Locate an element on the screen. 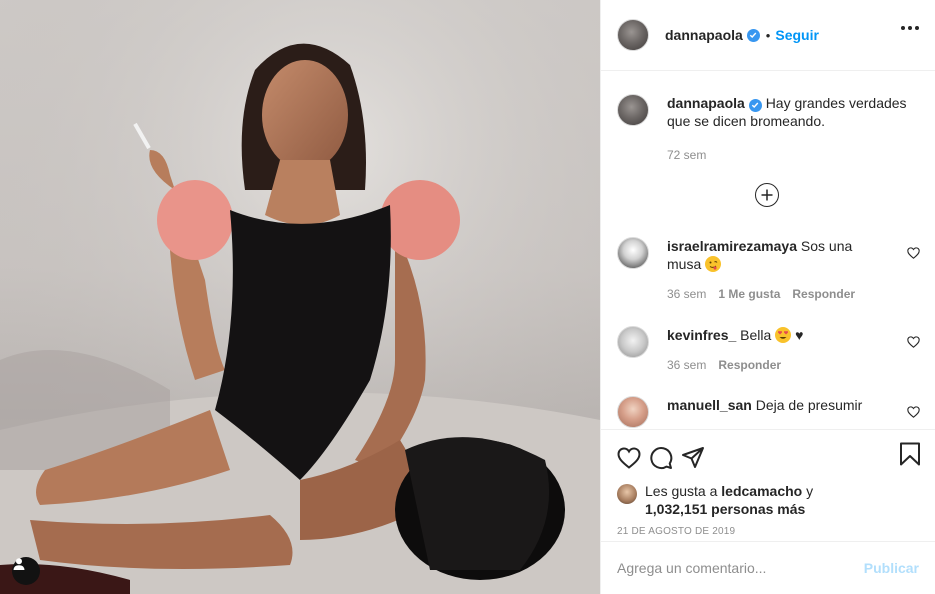  comment-text: Bella is located at coordinates (756, 335).